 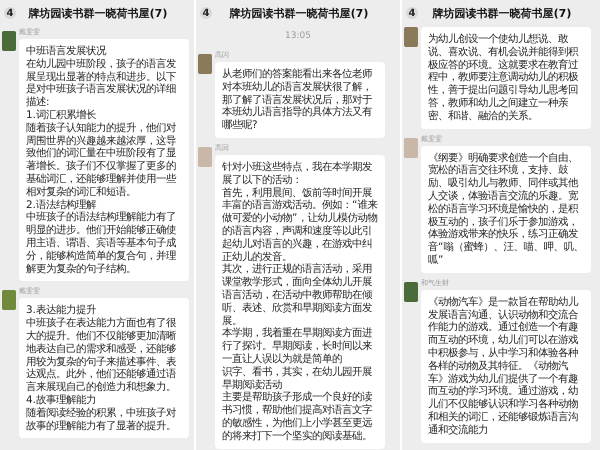 What do you see at coordinates (297, 417) in the screenshot?
I see `message-text: 主要是帮助孩子形成一个良好的读书习惯，帮助他们提高对语言文字的敏感性，为他们上小学甚至更远的将来打下一个坚实的阅读基础。` at bounding box center [297, 417].